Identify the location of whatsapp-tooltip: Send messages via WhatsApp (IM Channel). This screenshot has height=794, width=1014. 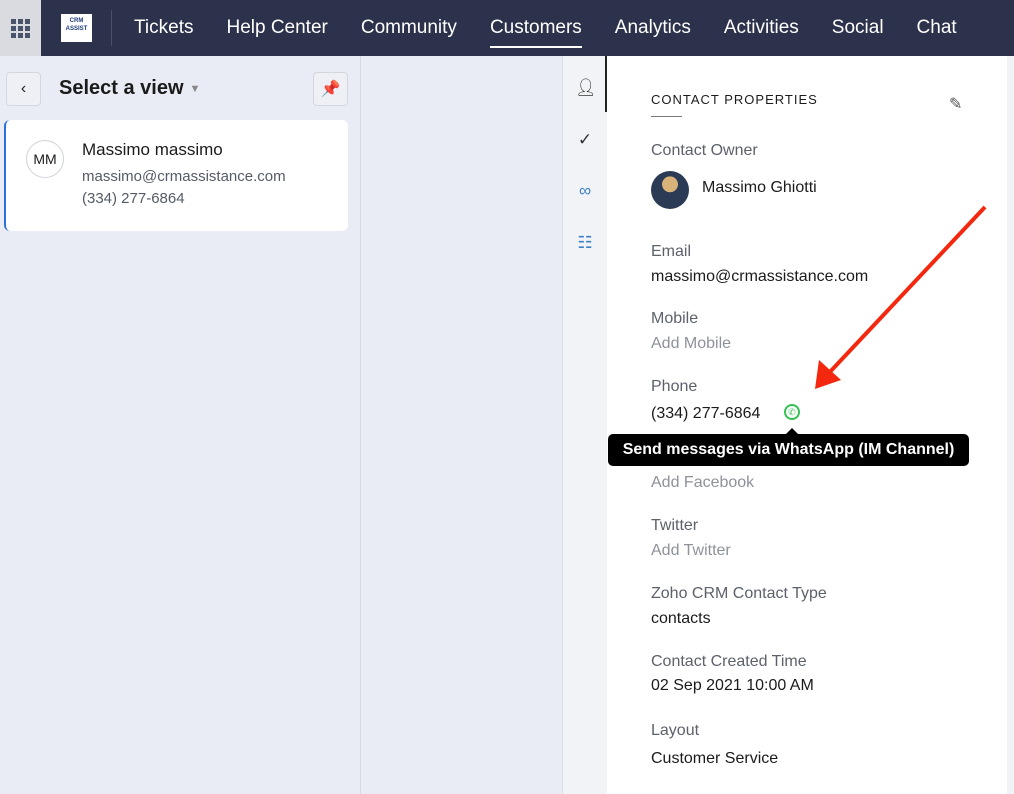
(788, 447).